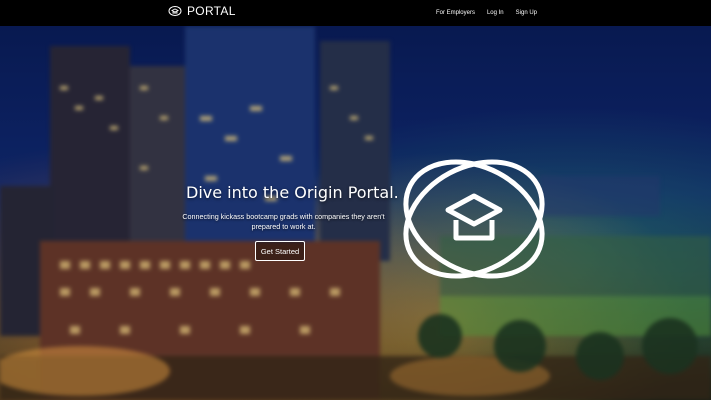 The height and width of the screenshot is (400, 711). What do you see at coordinates (175, 11) in the screenshot?
I see `origin-logo-icon` at bounding box center [175, 11].